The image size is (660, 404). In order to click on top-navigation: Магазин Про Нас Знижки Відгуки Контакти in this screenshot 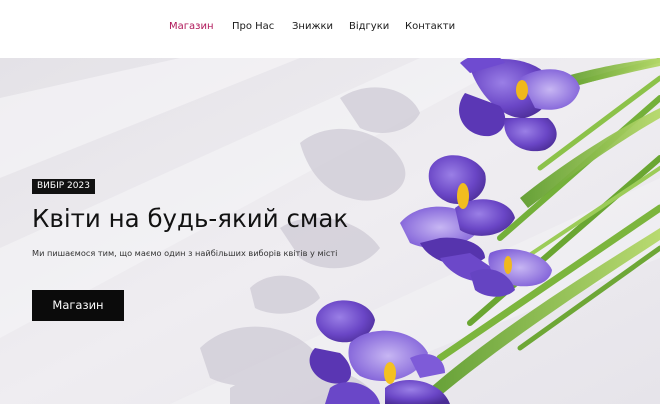, I will do `click(330, 29)`.